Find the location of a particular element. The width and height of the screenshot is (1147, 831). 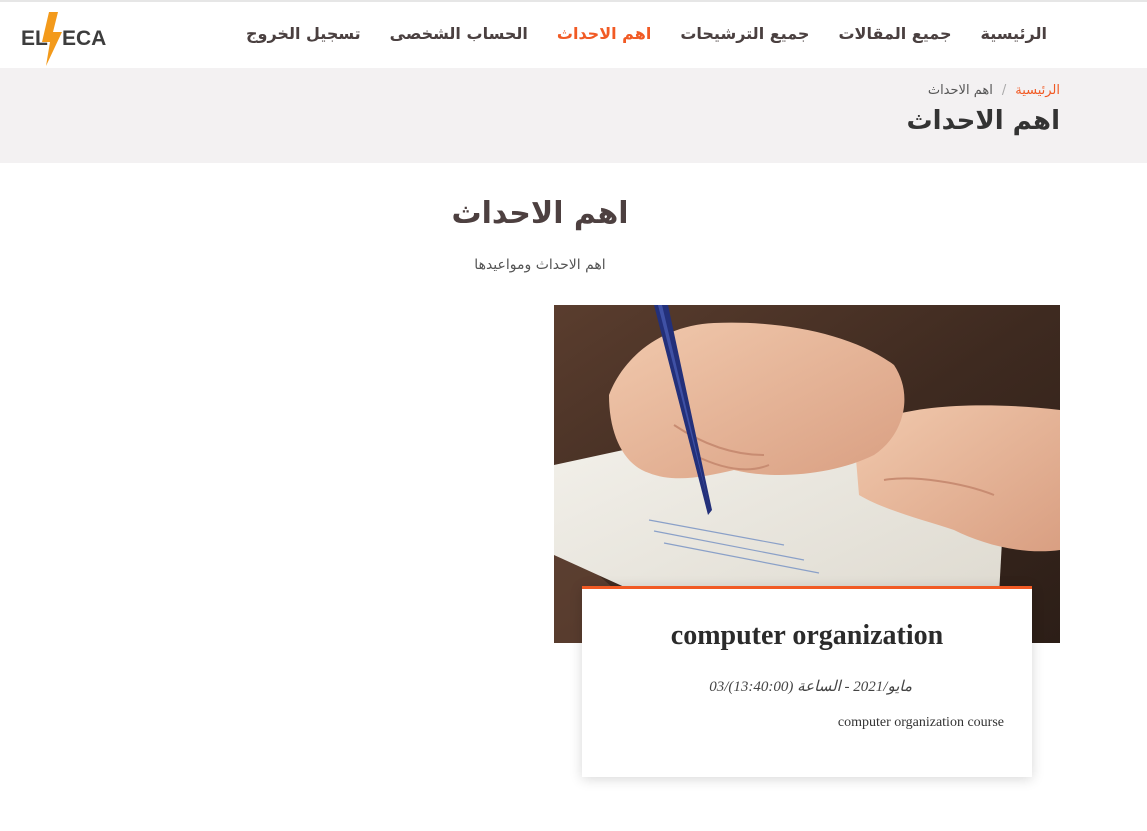

nav-item-profile: الحساب الشخصى is located at coordinates (459, 33).